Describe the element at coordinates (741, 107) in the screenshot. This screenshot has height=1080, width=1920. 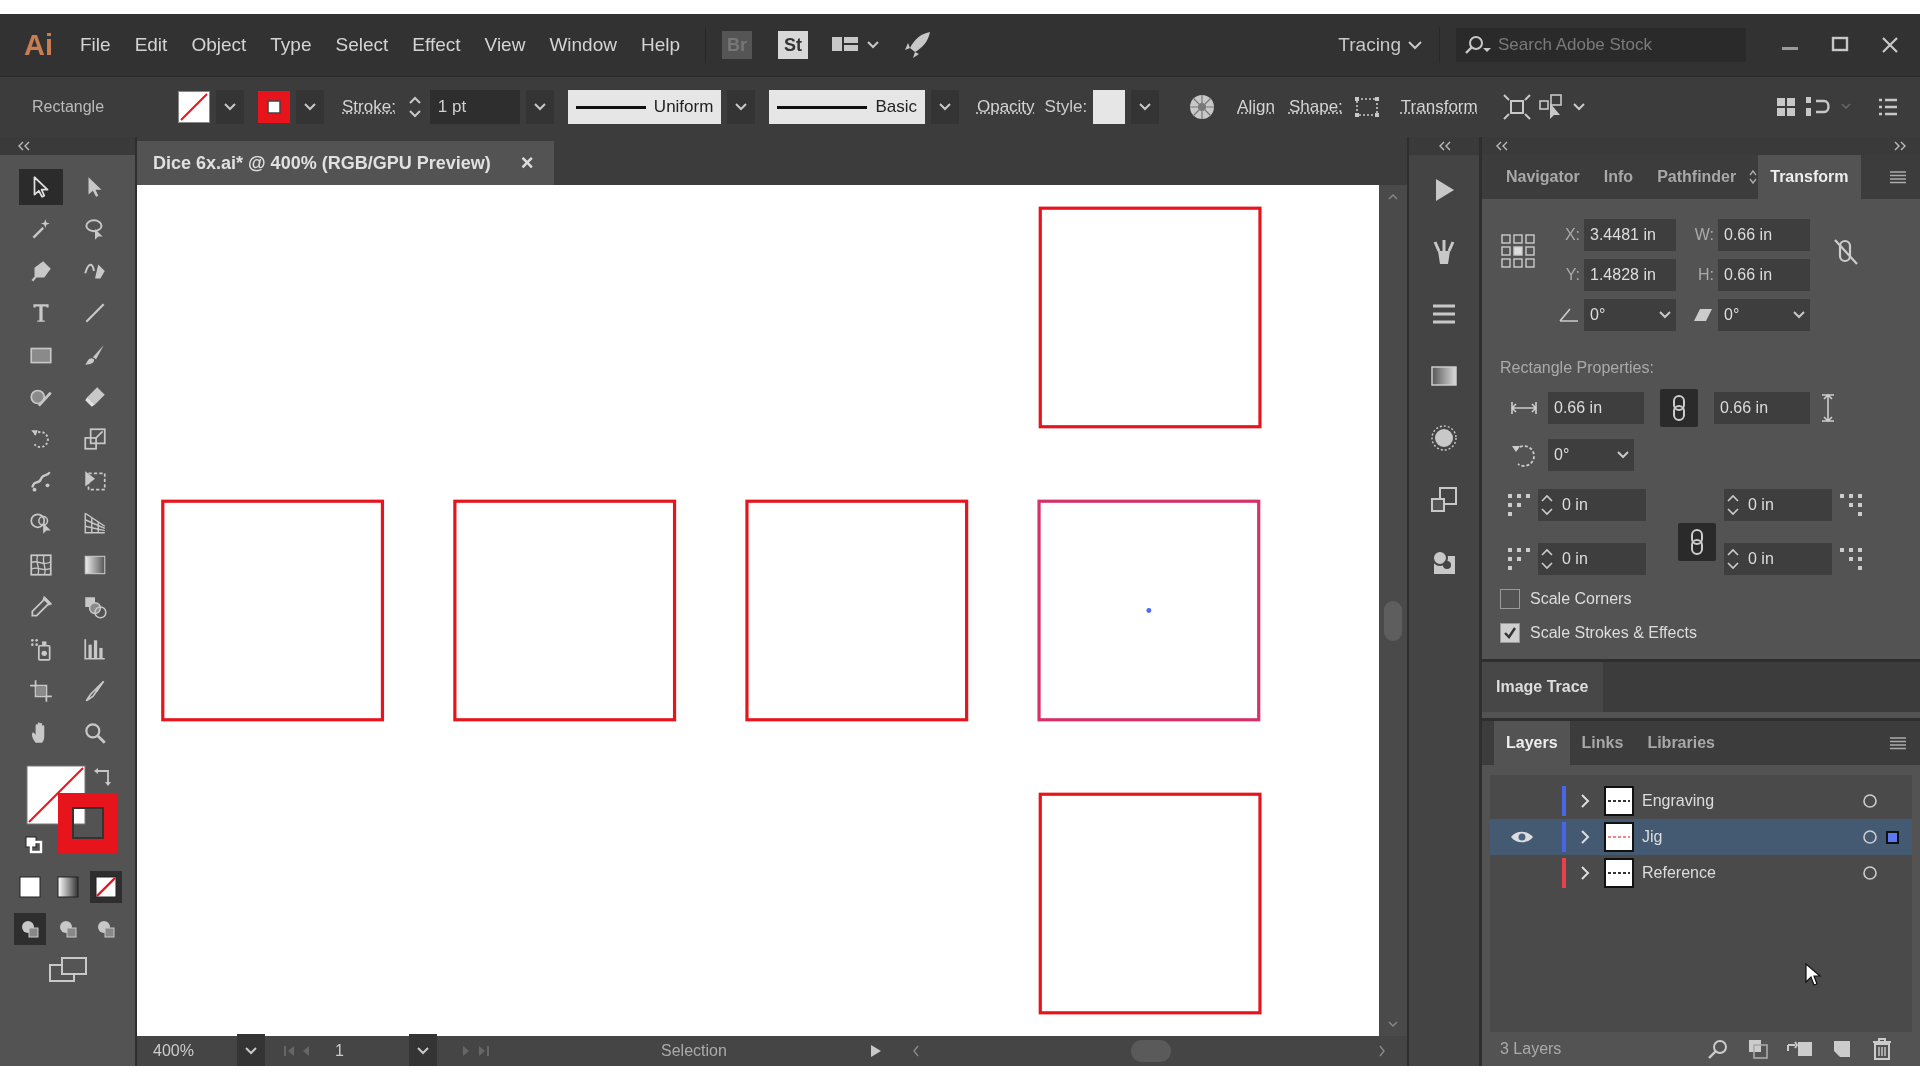
I see `variable-width-dropdown-button` at that location.